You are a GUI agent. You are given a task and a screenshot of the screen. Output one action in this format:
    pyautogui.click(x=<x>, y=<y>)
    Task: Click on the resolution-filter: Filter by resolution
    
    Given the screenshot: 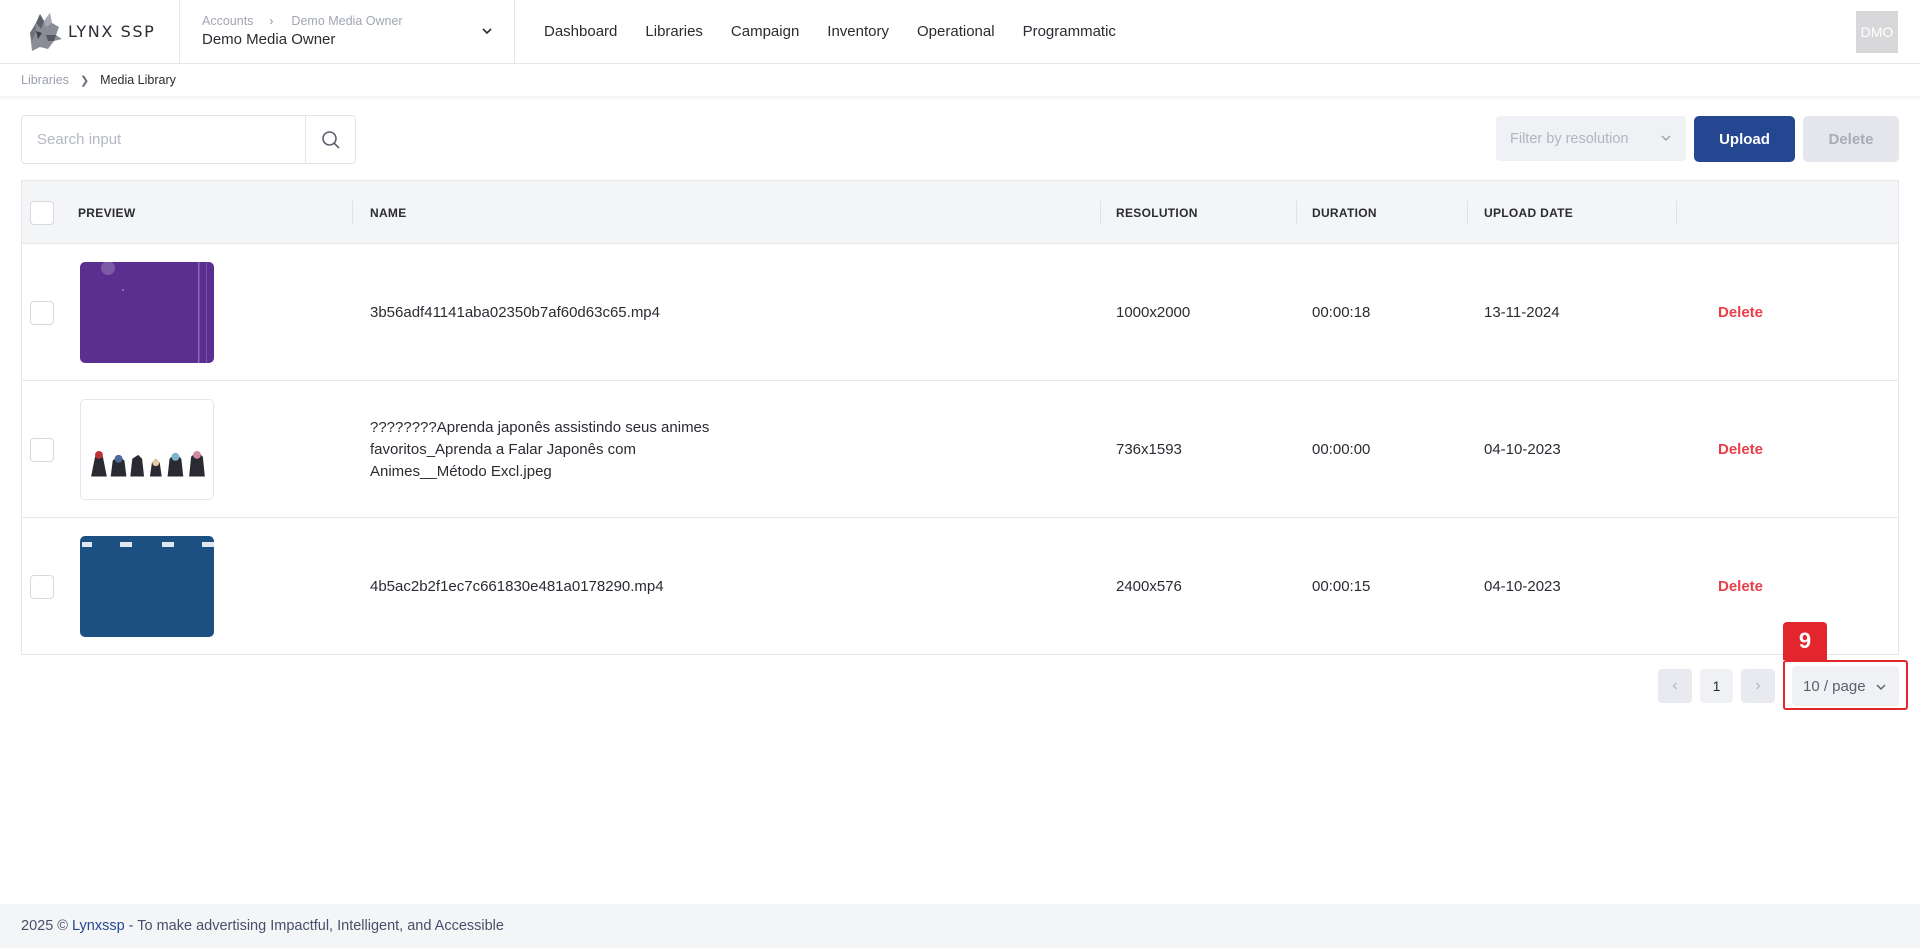 What is the action you would take?
    pyautogui.click(x=1591, y=138)
    